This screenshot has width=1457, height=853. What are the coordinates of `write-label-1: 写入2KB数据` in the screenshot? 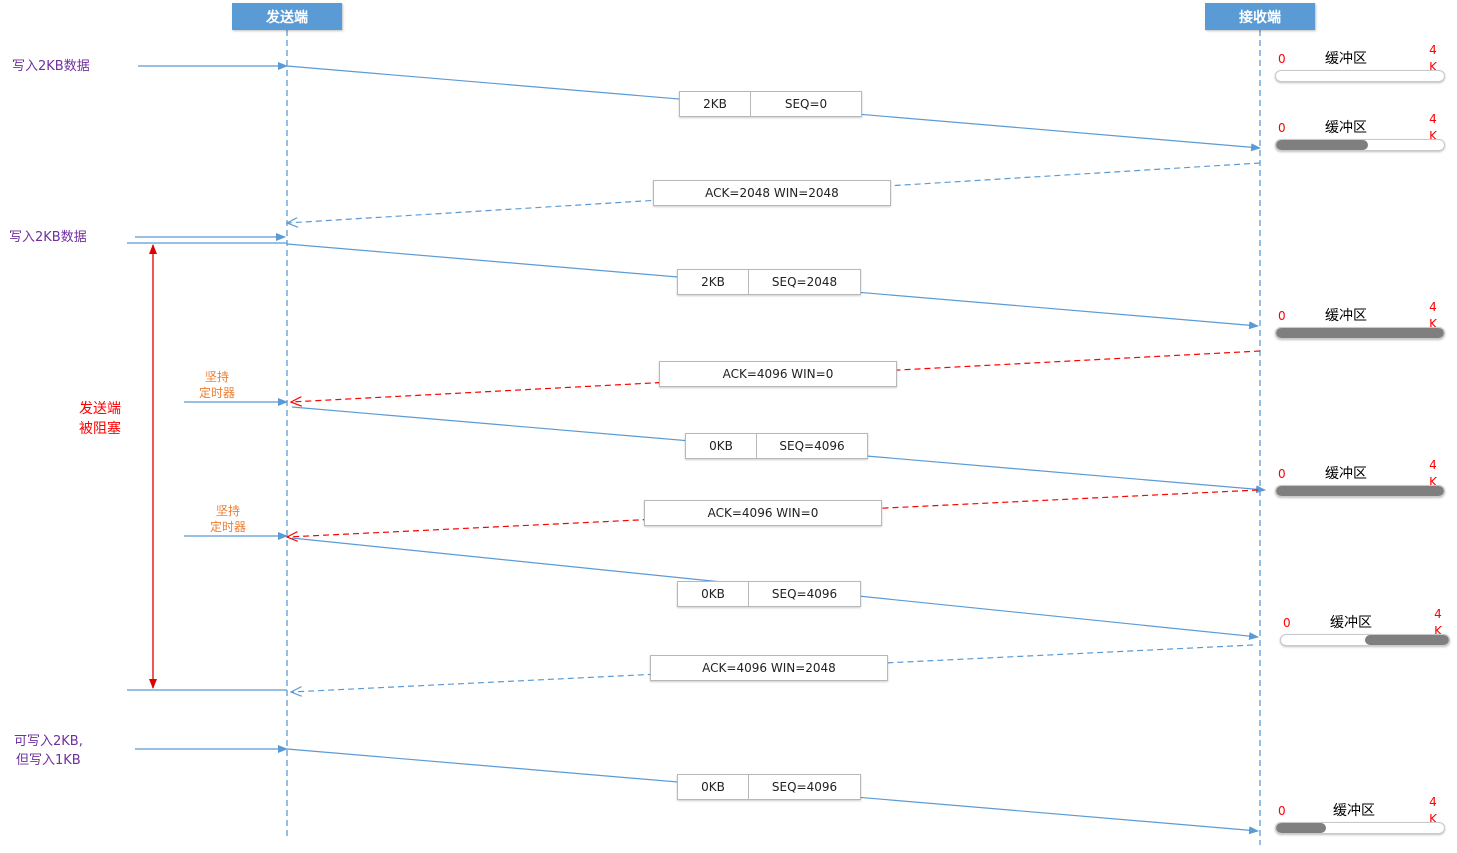 It's located at (51, 66).